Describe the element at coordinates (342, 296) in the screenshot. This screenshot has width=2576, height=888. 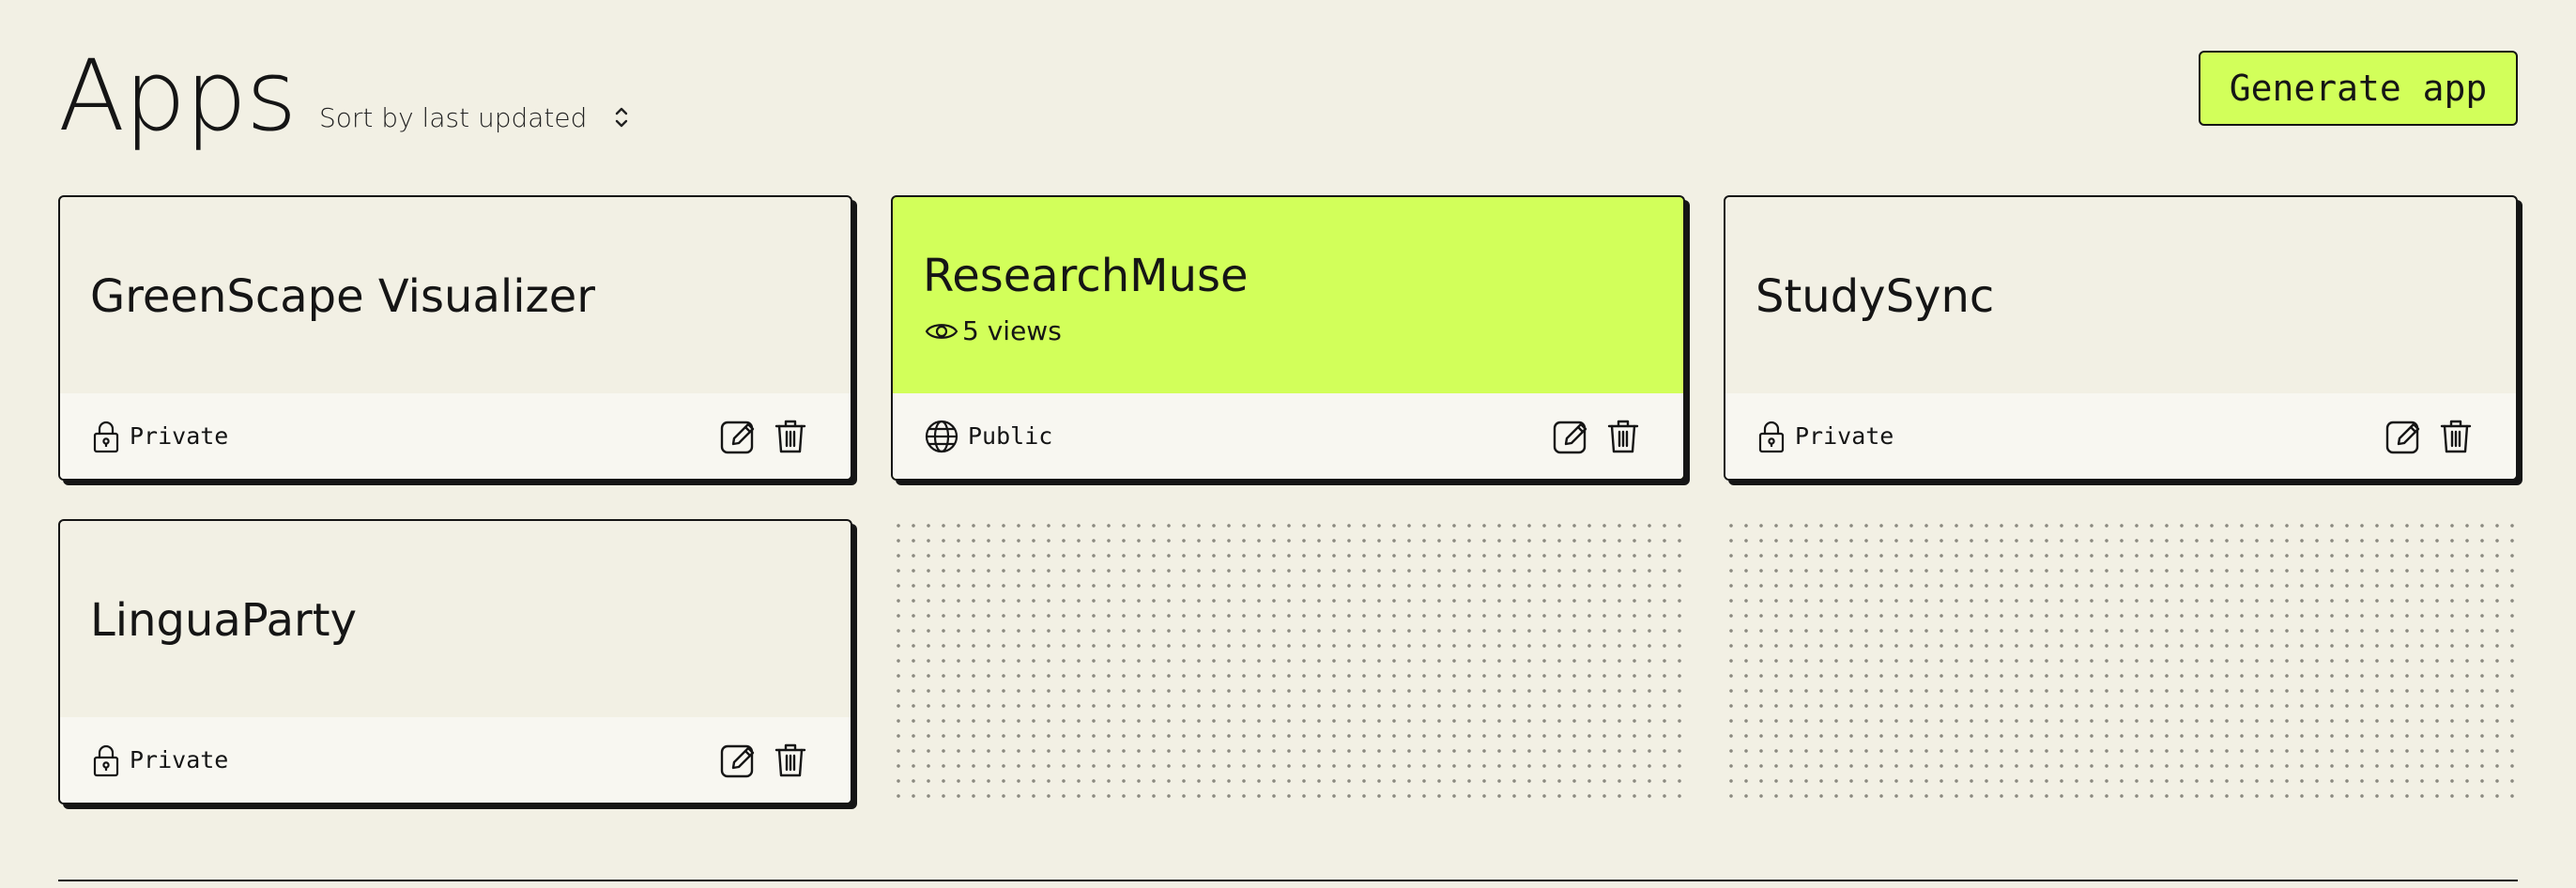
I see `app-title: GreenScape Visualizer` at that location.